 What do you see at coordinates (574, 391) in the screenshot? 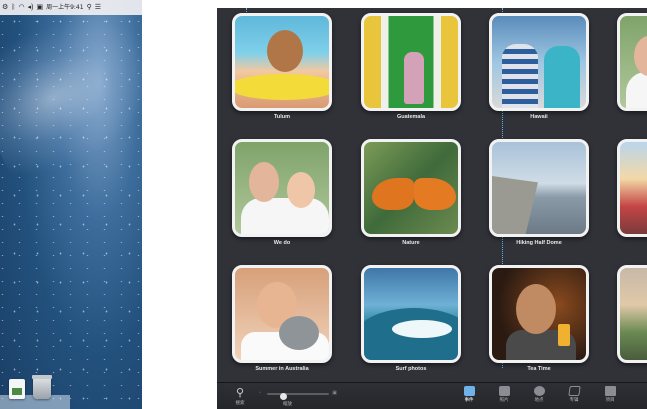
I see `albums-icon` at bounding box center [574, 391].